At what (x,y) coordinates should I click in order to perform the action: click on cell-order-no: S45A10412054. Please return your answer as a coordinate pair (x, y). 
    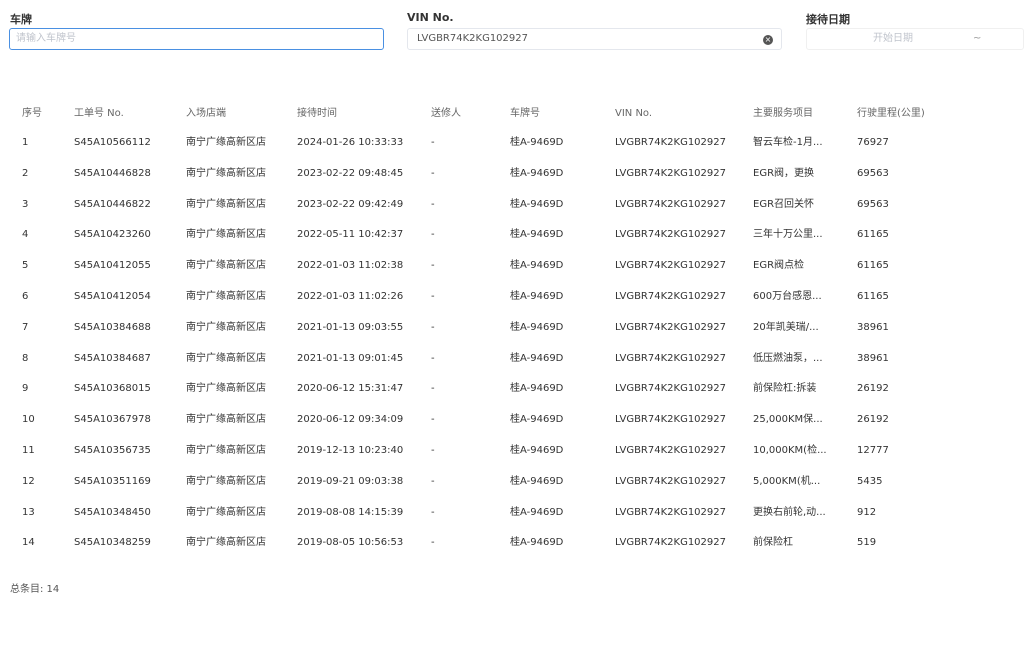
    Looking at the image, I should click on (112, 296).